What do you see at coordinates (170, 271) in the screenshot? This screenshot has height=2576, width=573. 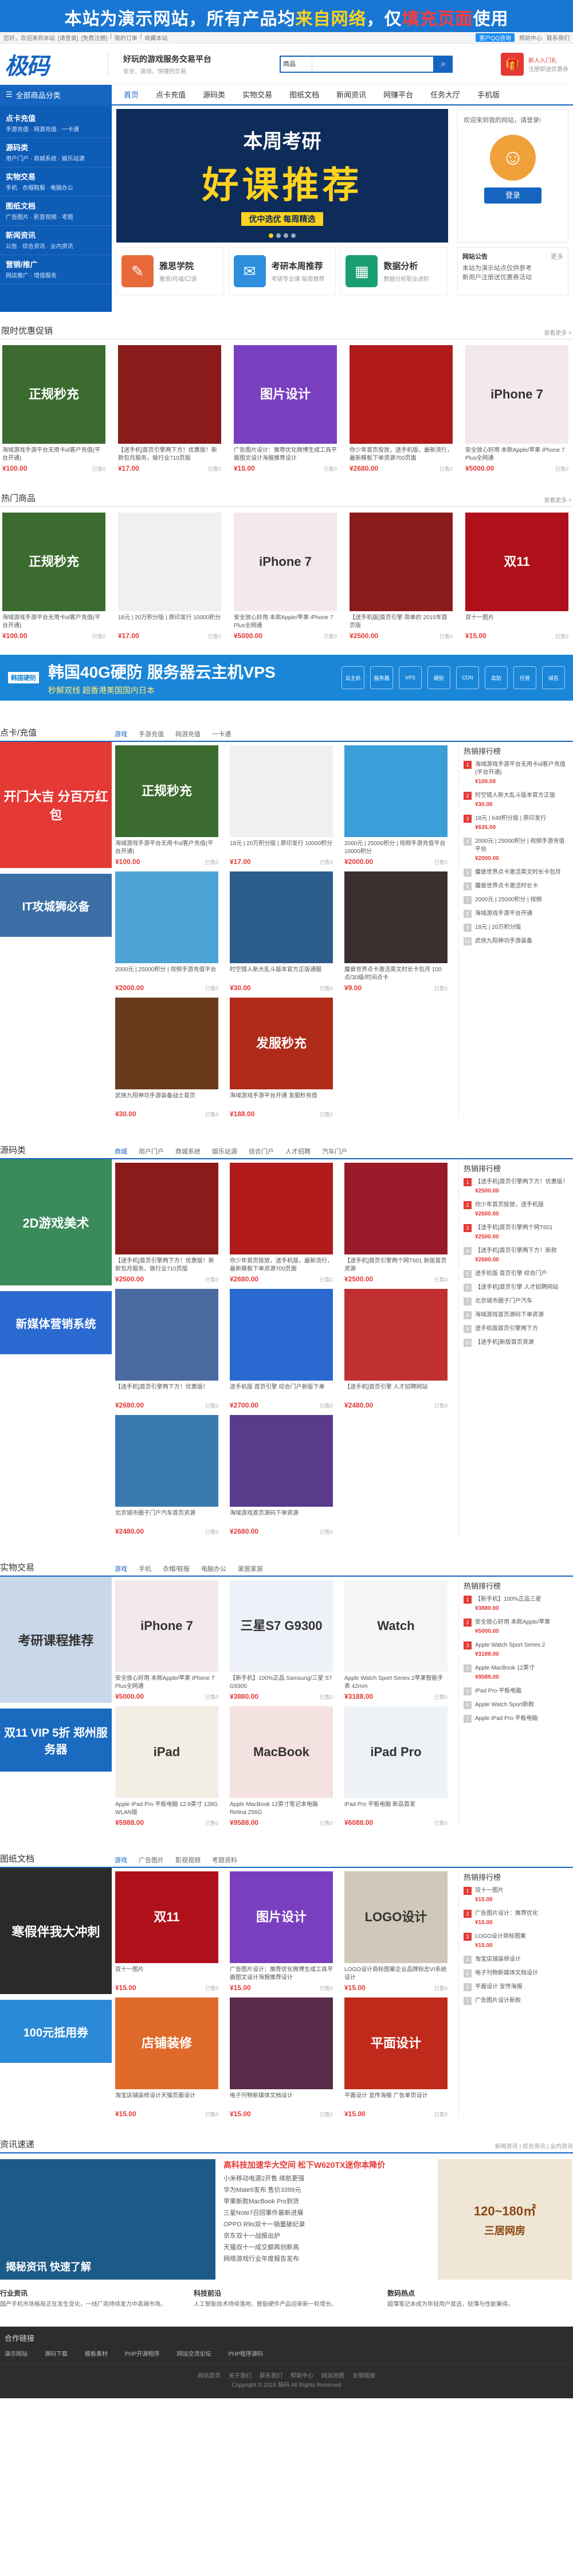 I see `hero-tile: ✎ 雅思学院 雅思/托福/口语` at bounding box center [170, 271].